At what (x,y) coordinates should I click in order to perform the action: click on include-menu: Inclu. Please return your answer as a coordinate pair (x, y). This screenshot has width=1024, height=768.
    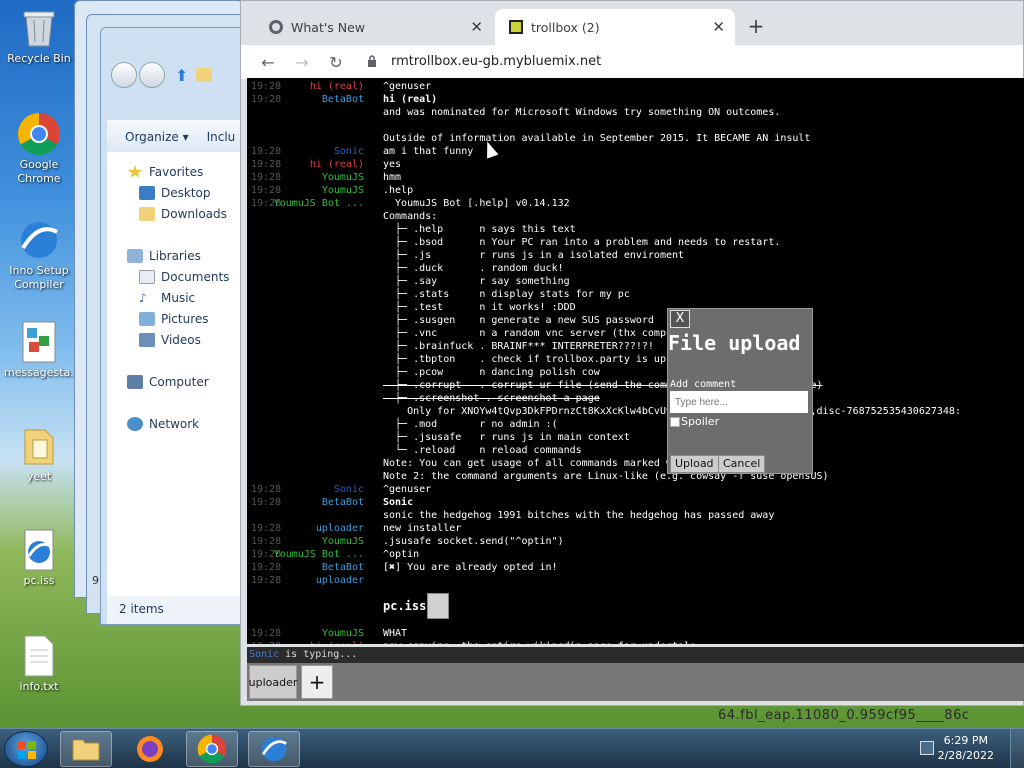
    Looking at the image, I should click on (221, 137).